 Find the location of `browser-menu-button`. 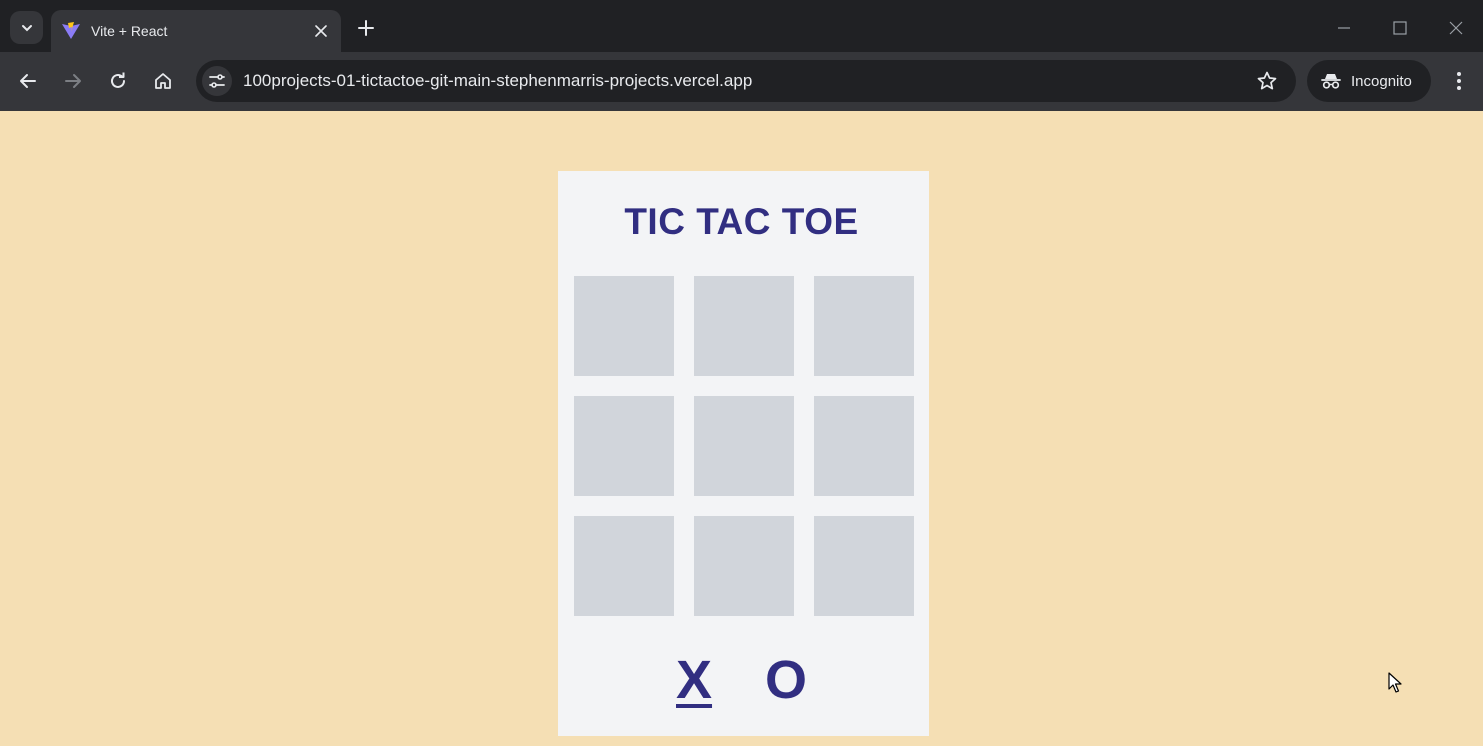

browser-menu-button is located at coordinates (1459, 81).